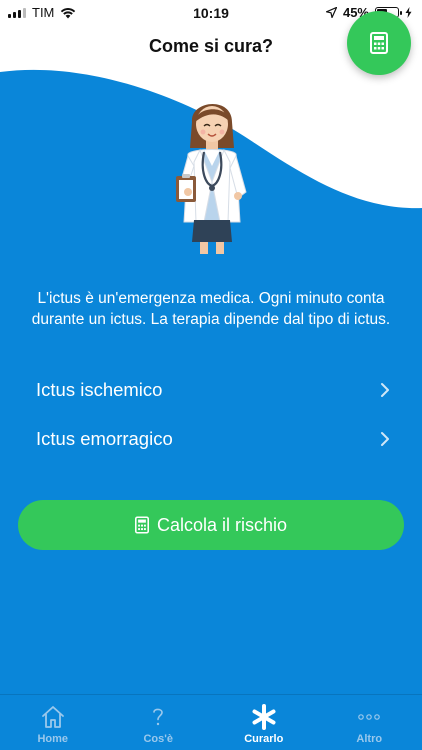 The height and width of the screenshot is (750, 422). I want to click on asterisk-icon, so click(264, 717).